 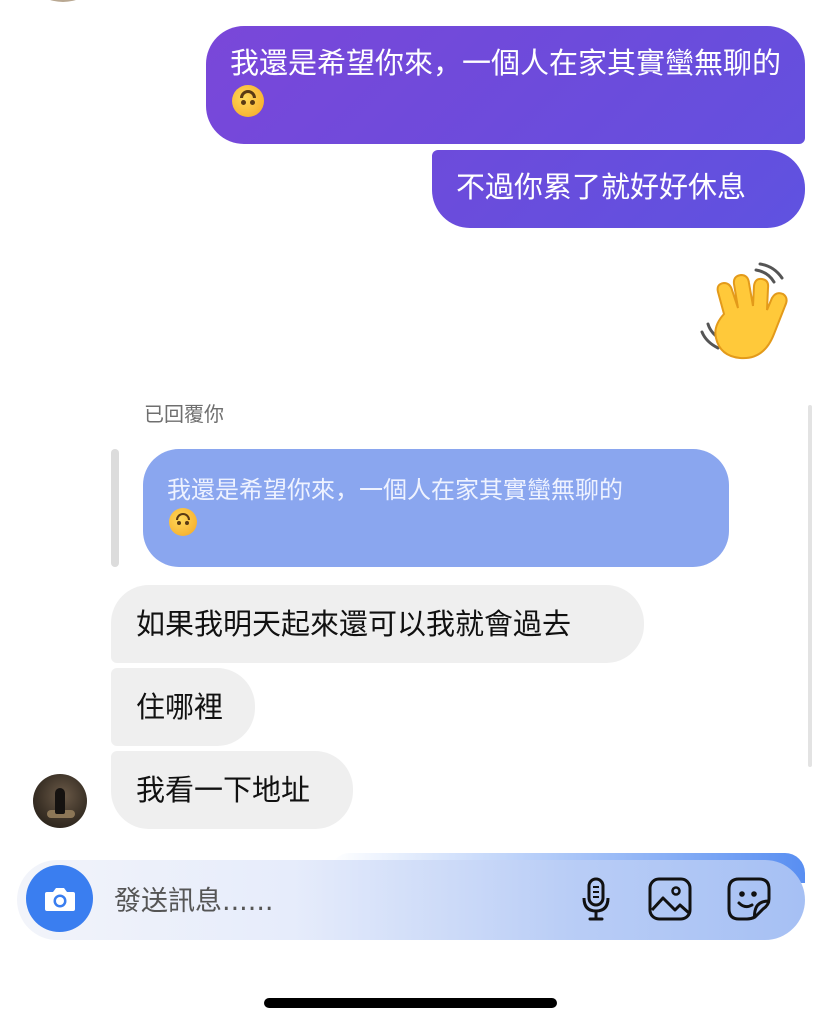 I want to click on quoted-message-bubble: 我還是希望你來，一個人在家其實蠻無聊的, so click(x=436, y=508).